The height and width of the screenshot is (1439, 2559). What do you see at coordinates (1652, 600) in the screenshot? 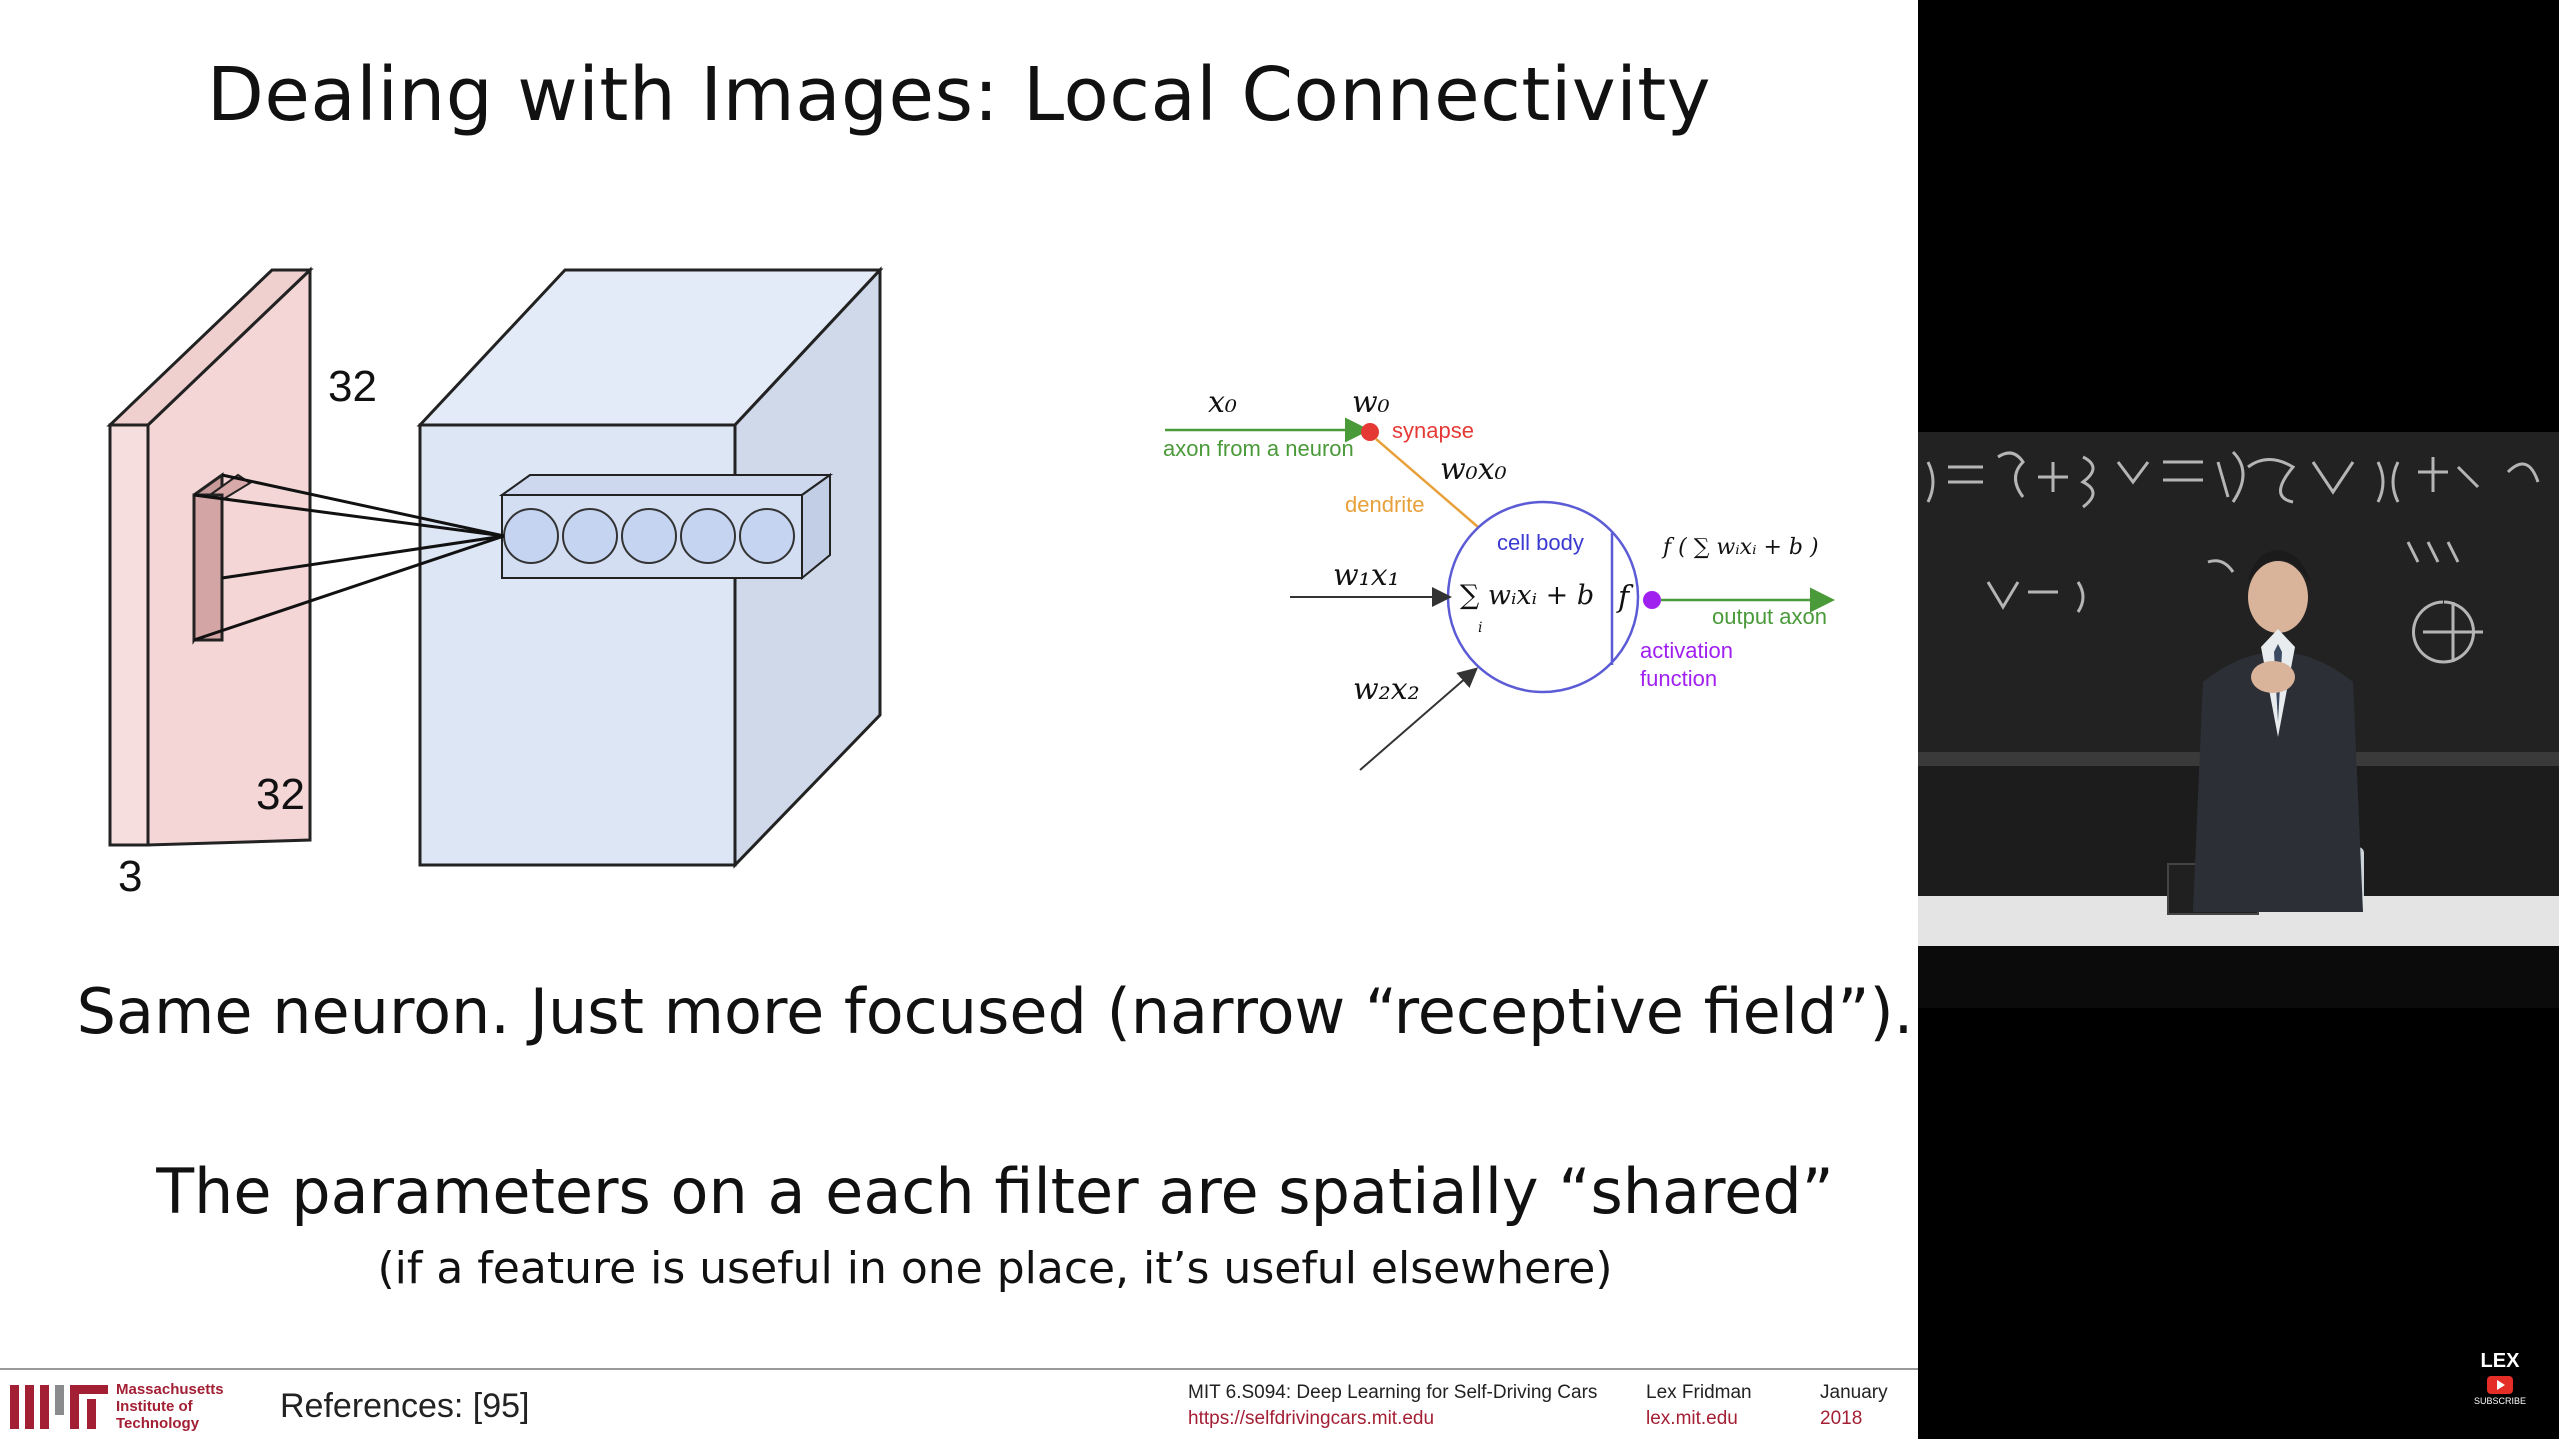
I see `activation-dot` at bounding box center [1652, 600].